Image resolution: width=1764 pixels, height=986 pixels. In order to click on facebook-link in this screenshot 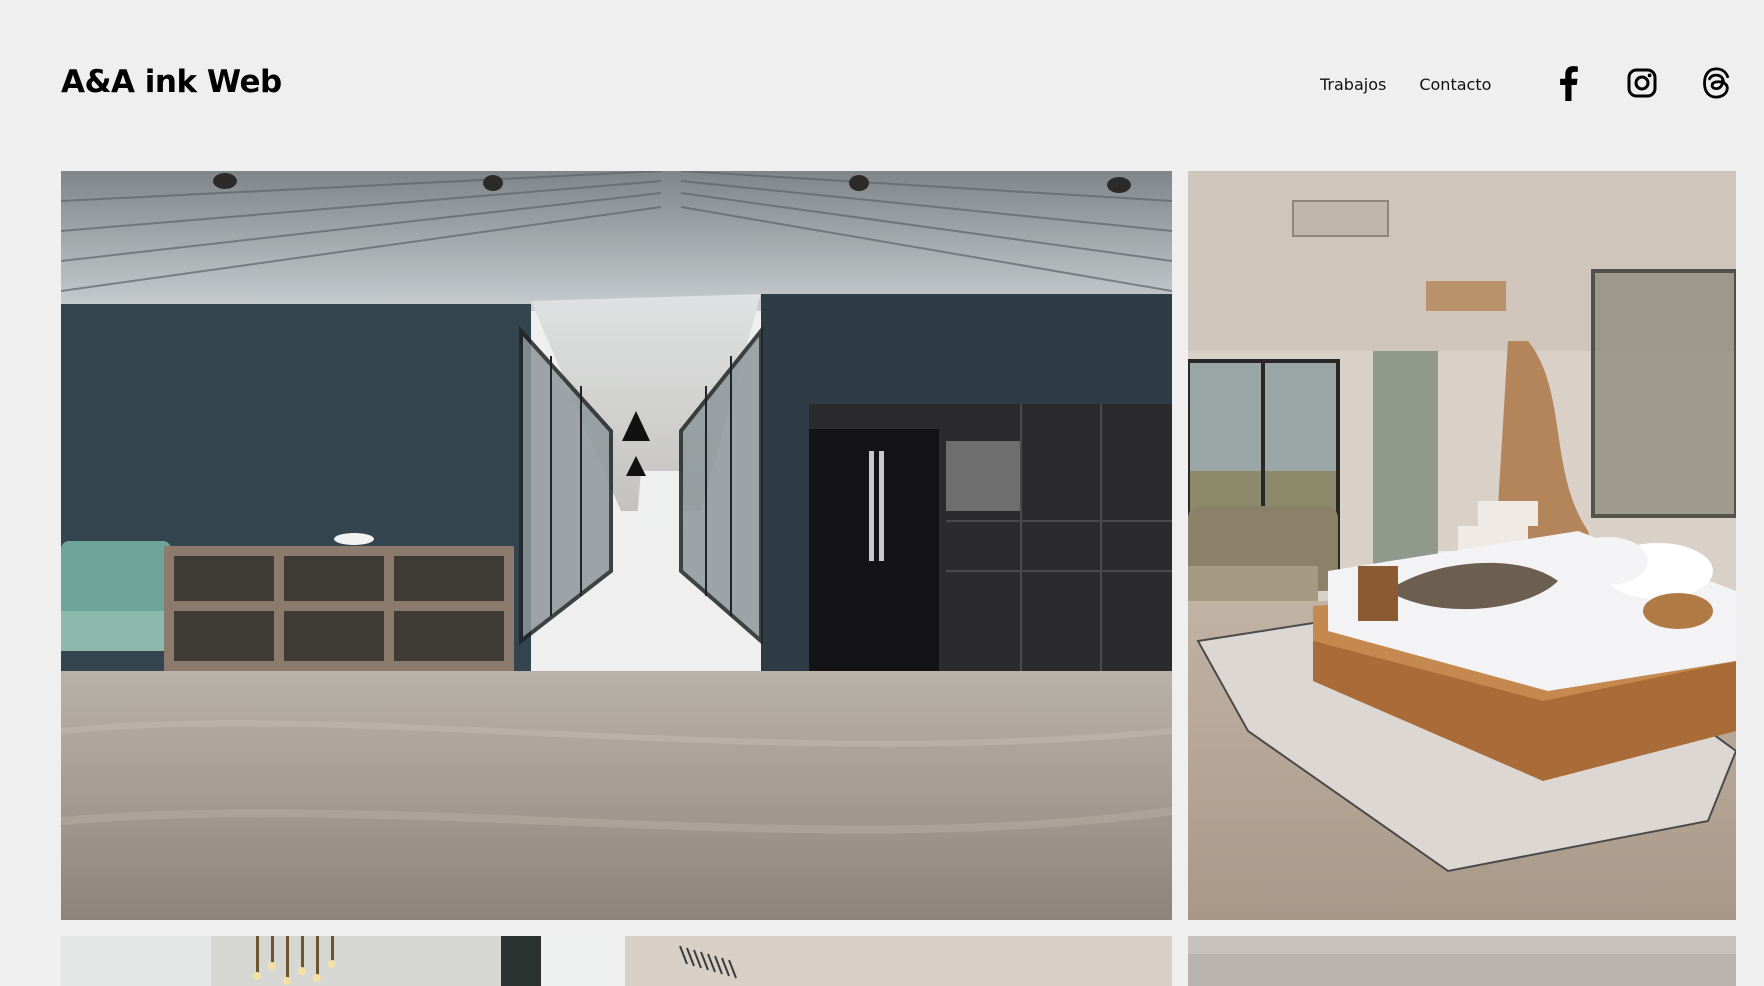, I will do `click(1568, 83)`.